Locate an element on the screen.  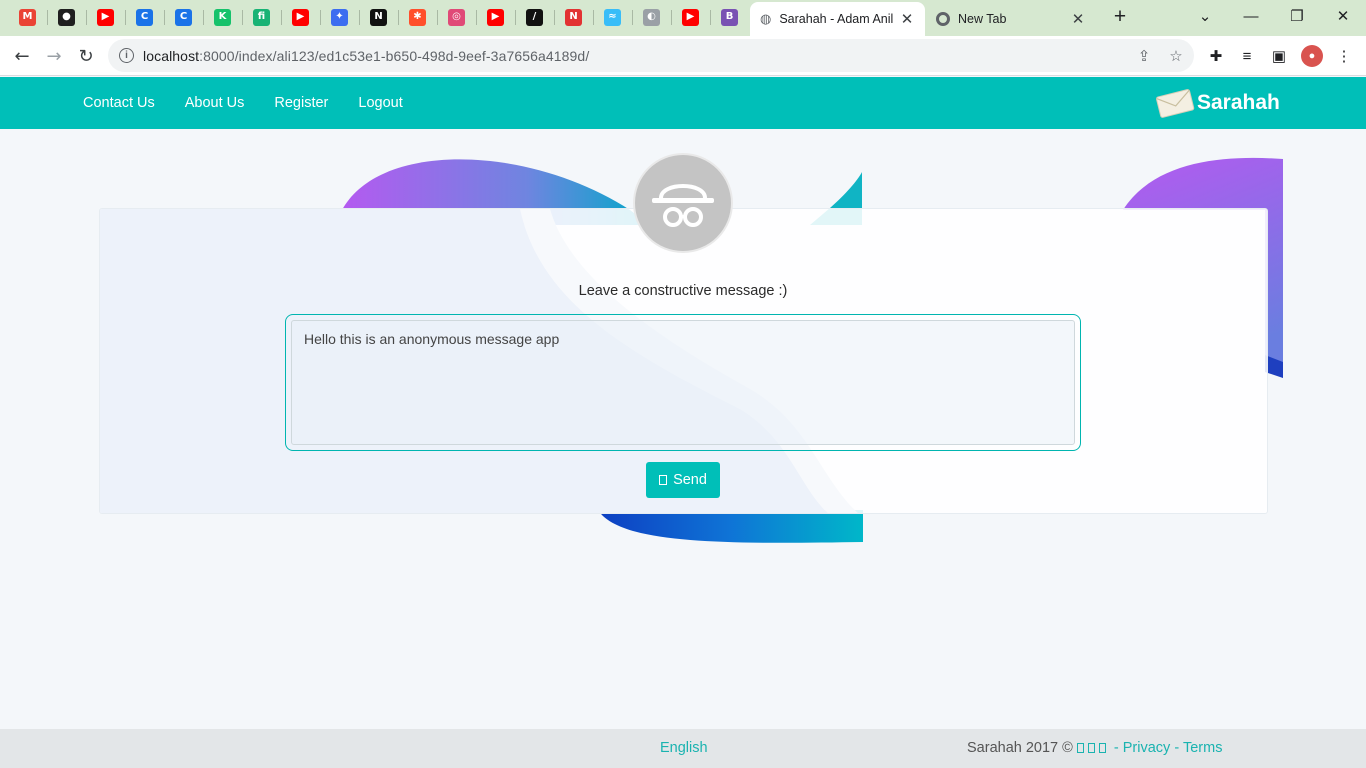
pinned-tab: / is located at coordinates (534, 17).